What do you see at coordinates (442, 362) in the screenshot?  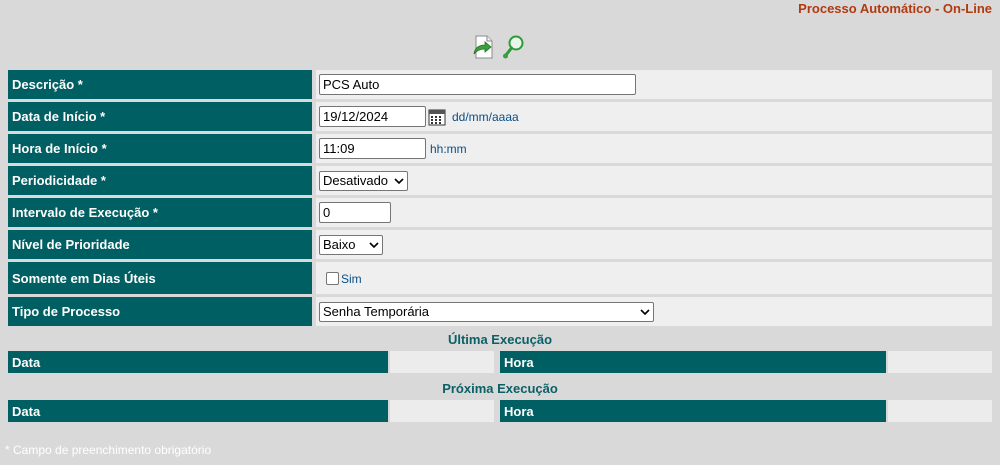 I see `ultima-data-value` at bounding box center [442, 362].